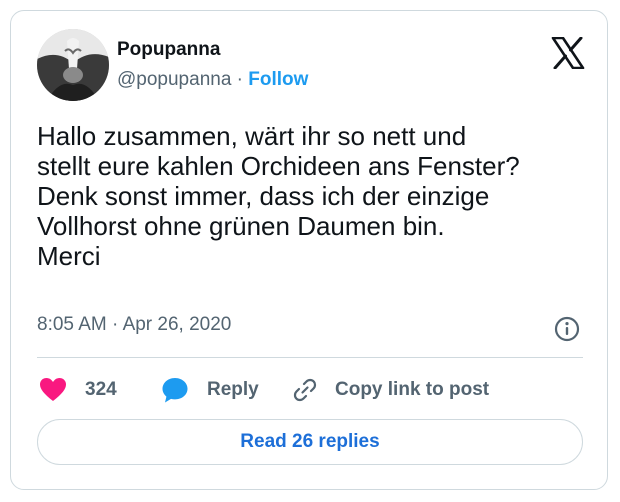 Image resolution: width=620 pixels, height=502 pixels. I want to click on x-logo-icon, so click(568, 53).